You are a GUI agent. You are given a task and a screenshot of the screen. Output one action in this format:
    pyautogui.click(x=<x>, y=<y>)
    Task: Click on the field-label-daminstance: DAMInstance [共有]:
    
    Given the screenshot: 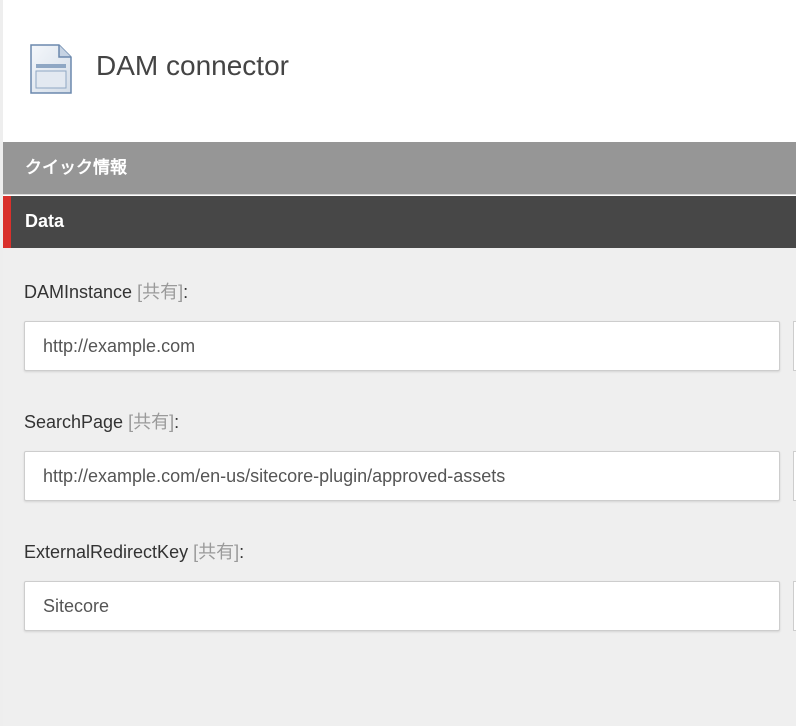 What is the action you would take?
    pyautogui.click(x=106, y=292)
    